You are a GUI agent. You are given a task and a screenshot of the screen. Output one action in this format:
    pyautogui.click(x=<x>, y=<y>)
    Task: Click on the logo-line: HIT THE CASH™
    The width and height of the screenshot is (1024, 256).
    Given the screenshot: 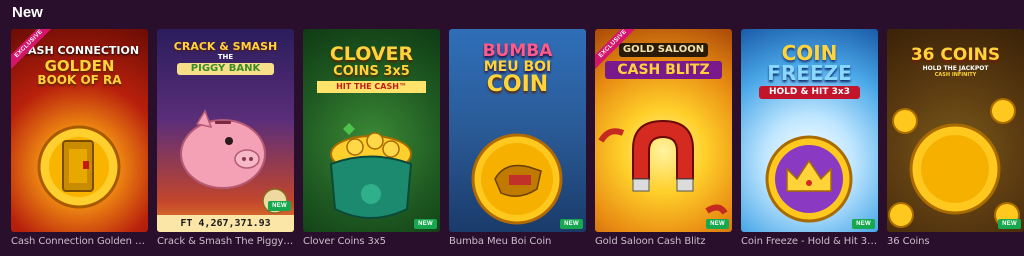 What is the action you would take?
    pyautogui.click(x=371, y=87)
    